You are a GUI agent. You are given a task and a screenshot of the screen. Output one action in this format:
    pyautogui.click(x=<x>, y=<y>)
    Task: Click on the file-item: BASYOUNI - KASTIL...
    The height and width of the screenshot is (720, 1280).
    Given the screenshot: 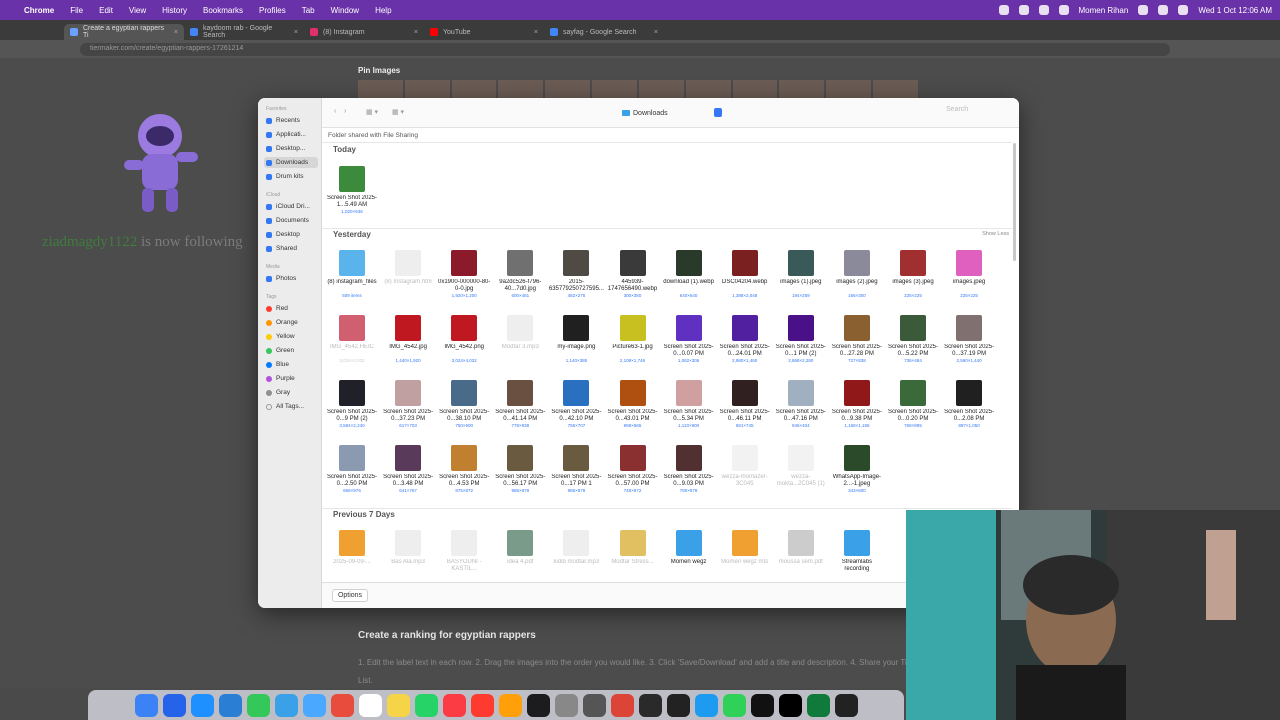 What is the action you would take?
    pyautogui.click(x=464, y=551)
    